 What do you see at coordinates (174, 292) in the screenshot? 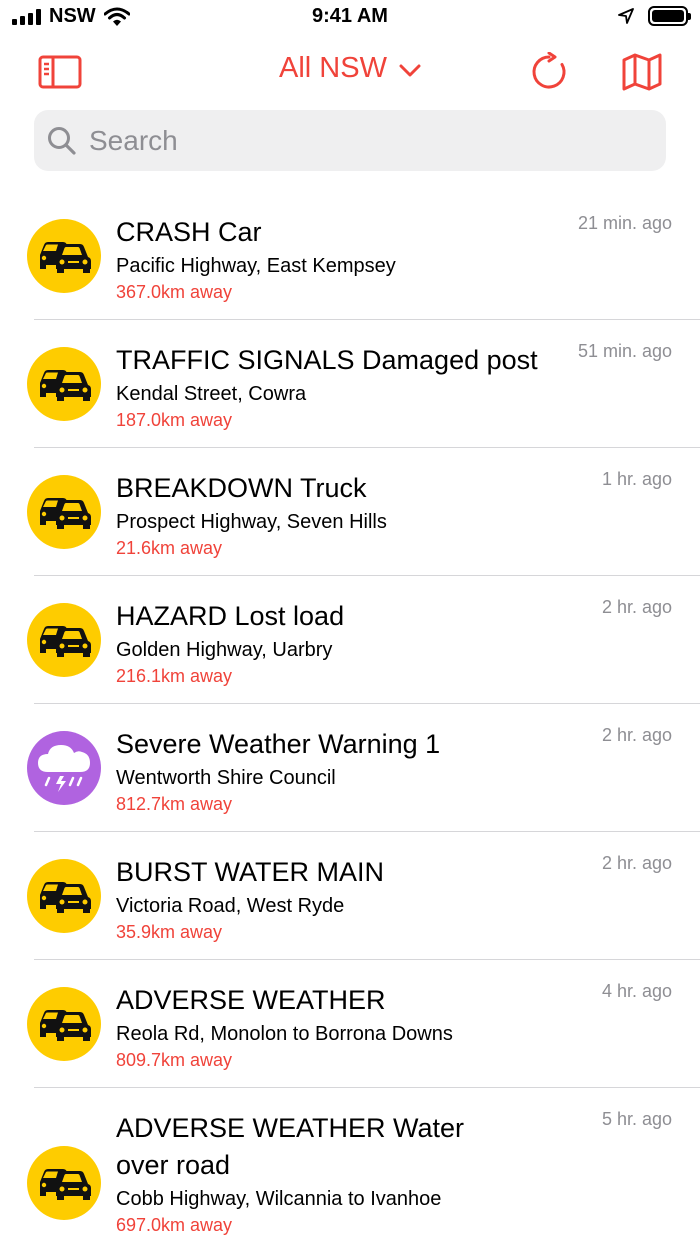
I see `incident-distance: 367.0km away` at bounding box center [174, 292].